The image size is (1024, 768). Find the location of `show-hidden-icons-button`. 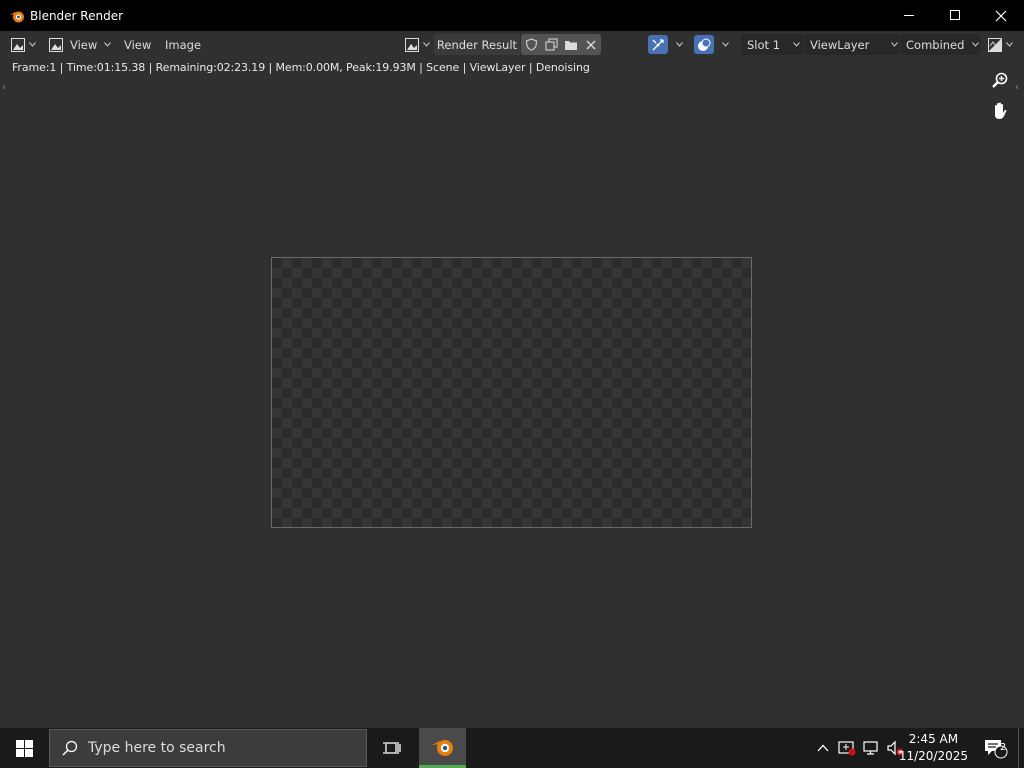

show-hidden-icons-button is located at coordinates (823, 748).